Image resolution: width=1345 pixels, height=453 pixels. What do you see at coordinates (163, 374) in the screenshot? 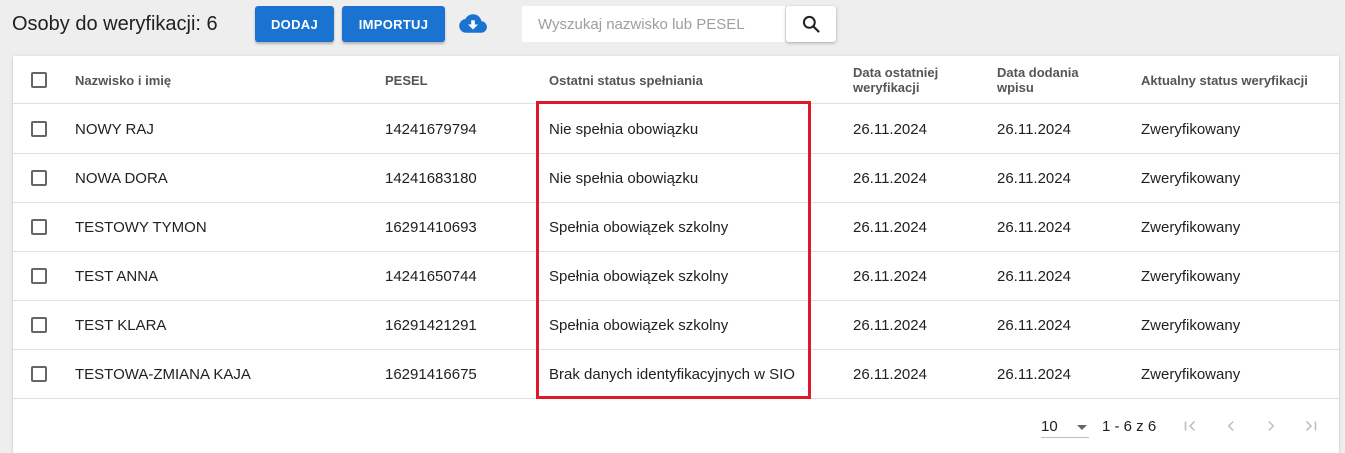
I see `cell-name: TESTOWA-ZMIANA KAJA` at bounding box center [163, 374].